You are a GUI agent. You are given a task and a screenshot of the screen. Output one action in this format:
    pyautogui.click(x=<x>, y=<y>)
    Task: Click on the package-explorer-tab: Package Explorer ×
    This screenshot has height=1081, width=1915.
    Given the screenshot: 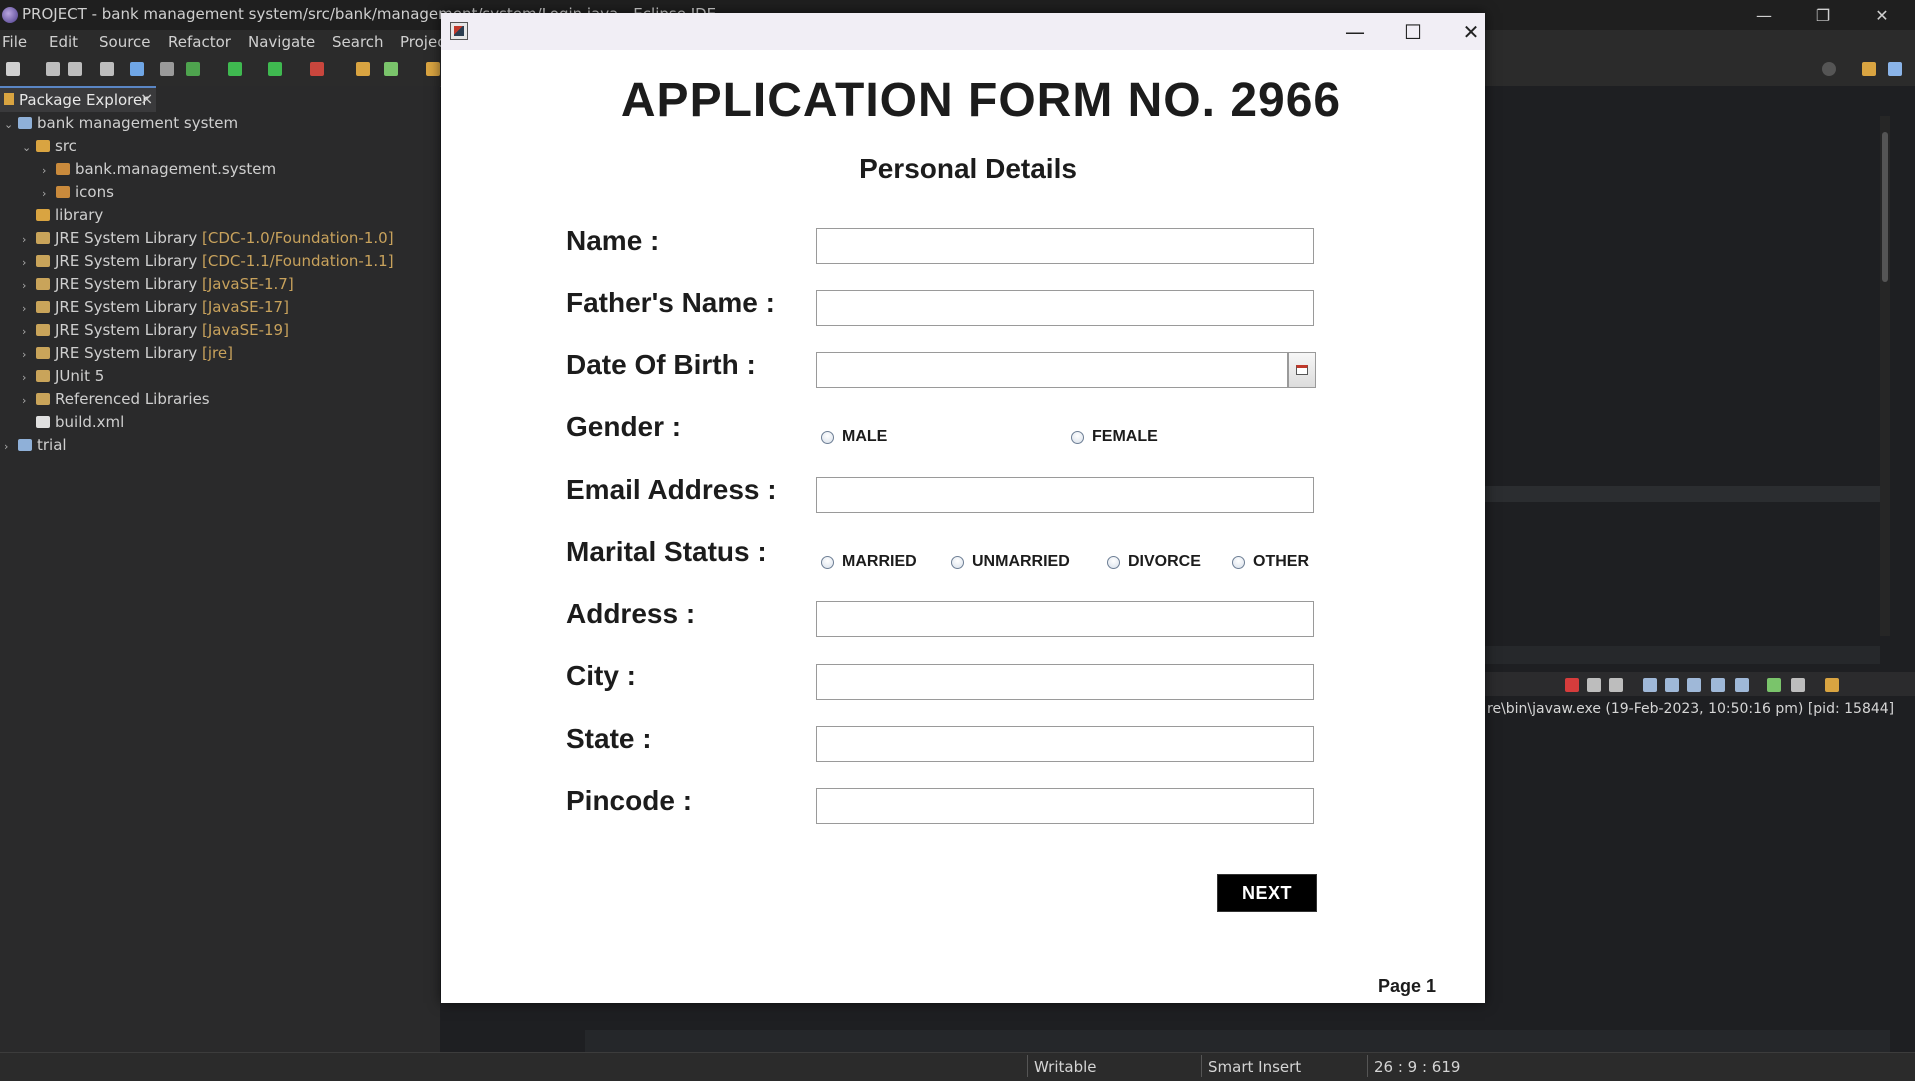 What is the action you would take?
    pyautogui.click(x=78, y=99)
    